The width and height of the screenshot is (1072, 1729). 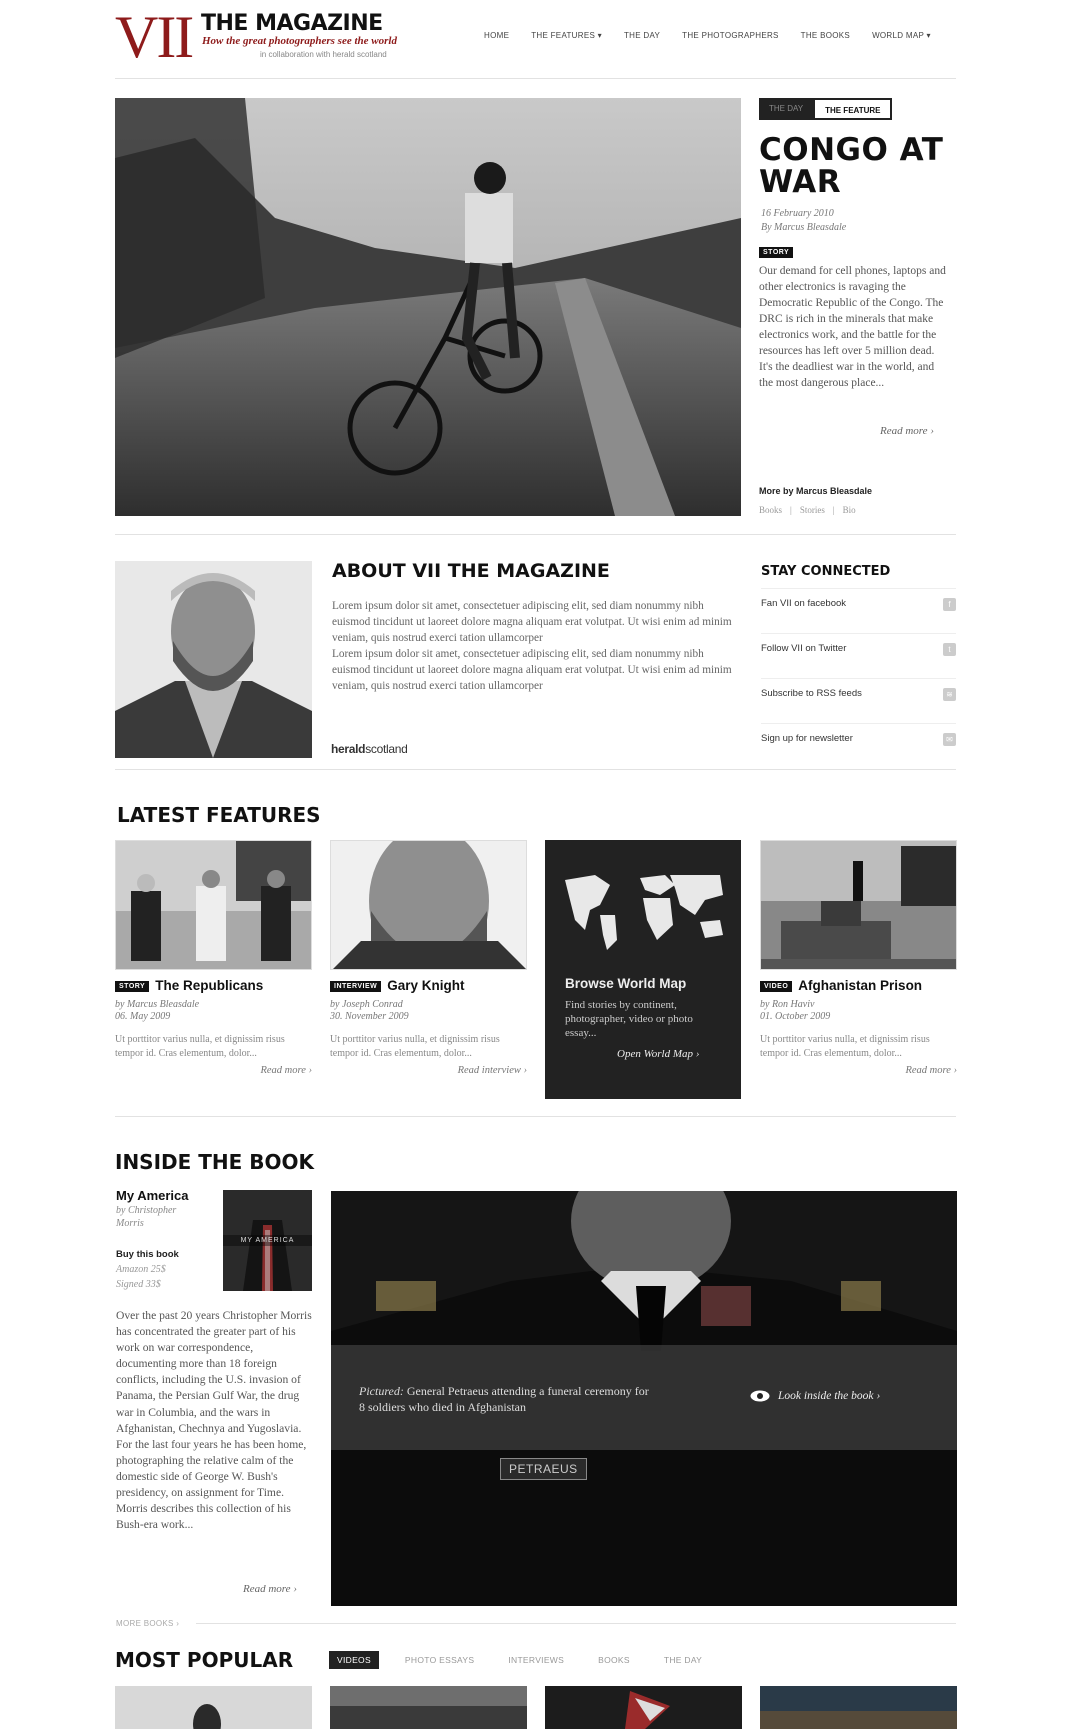 What do you see at coordinates (858, 610) in the screenshot?
I see `facebook-link: Fan VII on facebook f` at bounding box center [858, 610].